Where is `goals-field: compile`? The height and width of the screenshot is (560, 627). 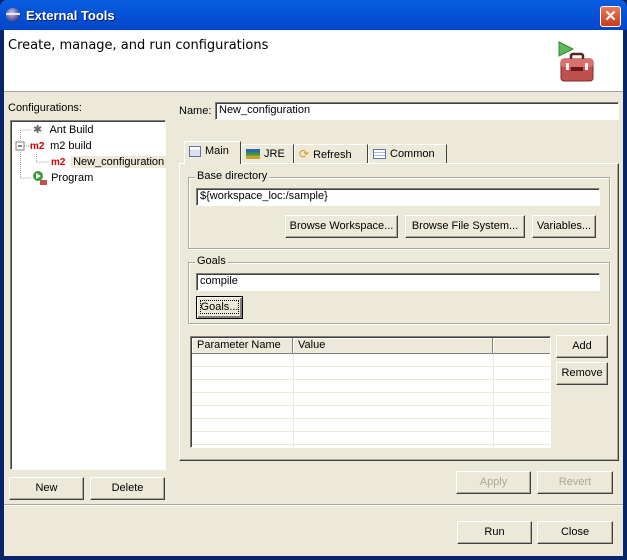 goals-field: compile is located at coordinates (398, 282).